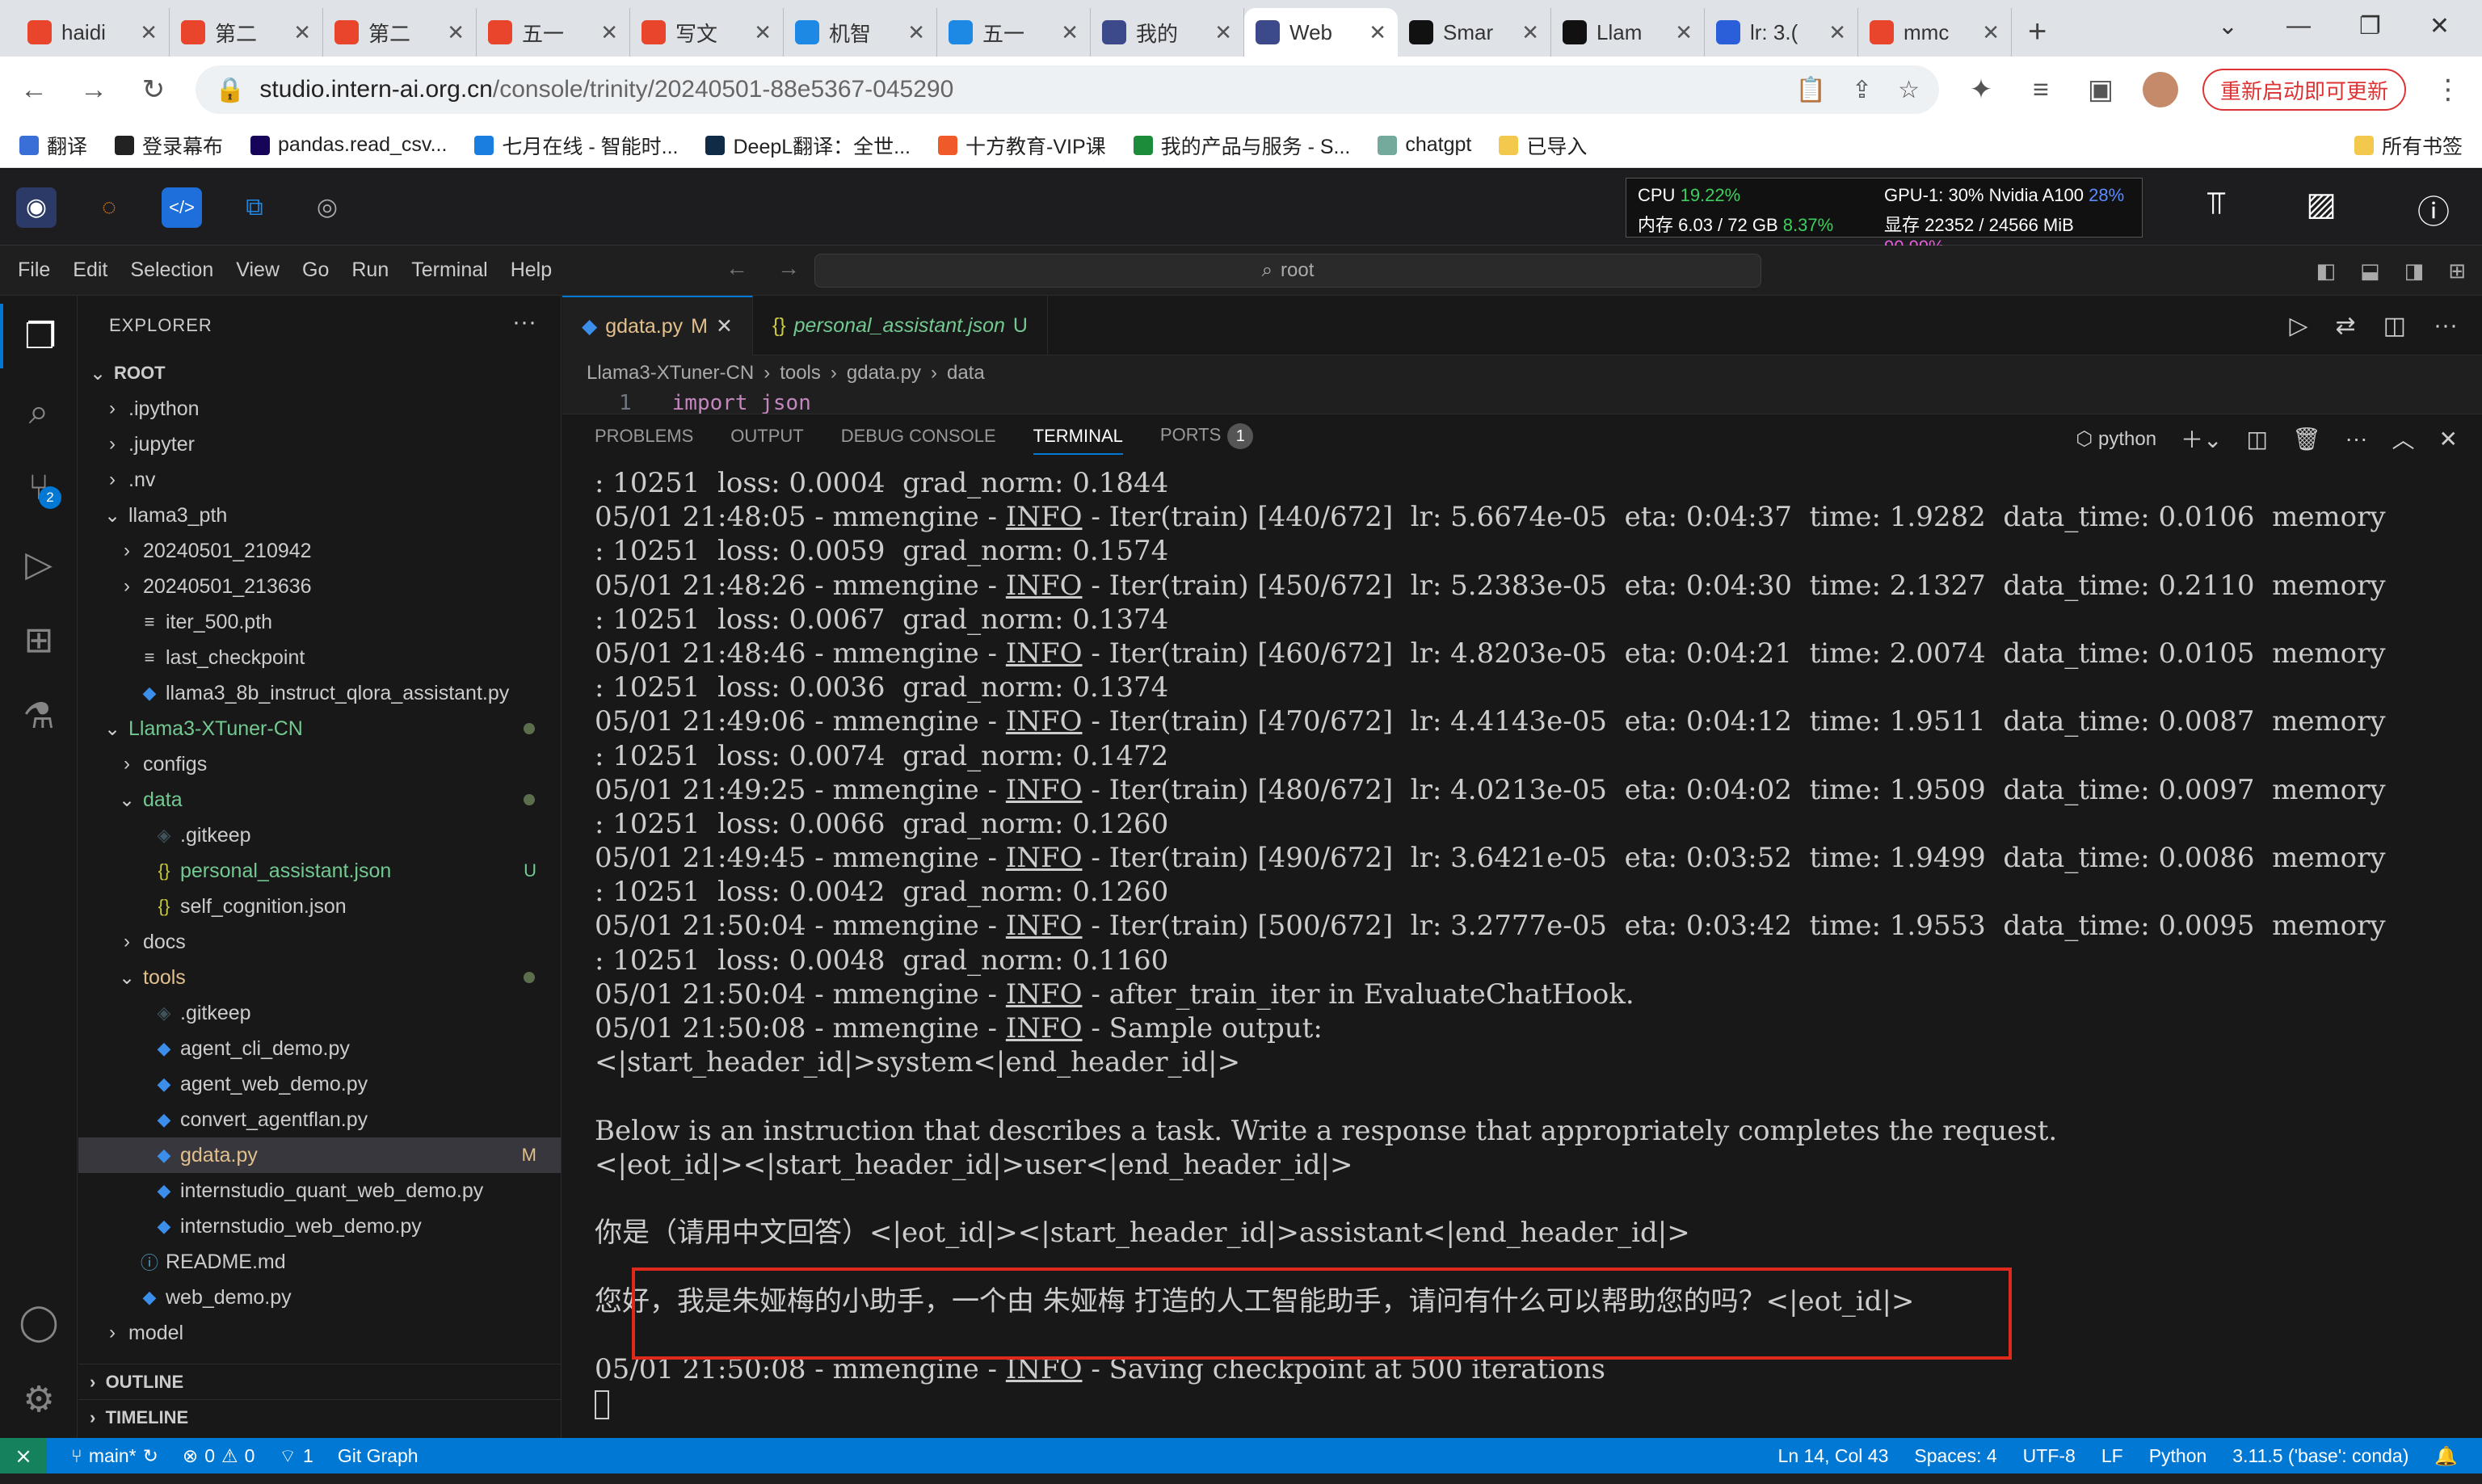 Image resolution: width=2482 pixels, height=1484 pixels. Describe the element at coordinates (53, 146) in the screenshot. I see `bookmark-item: 翻译` at that location.